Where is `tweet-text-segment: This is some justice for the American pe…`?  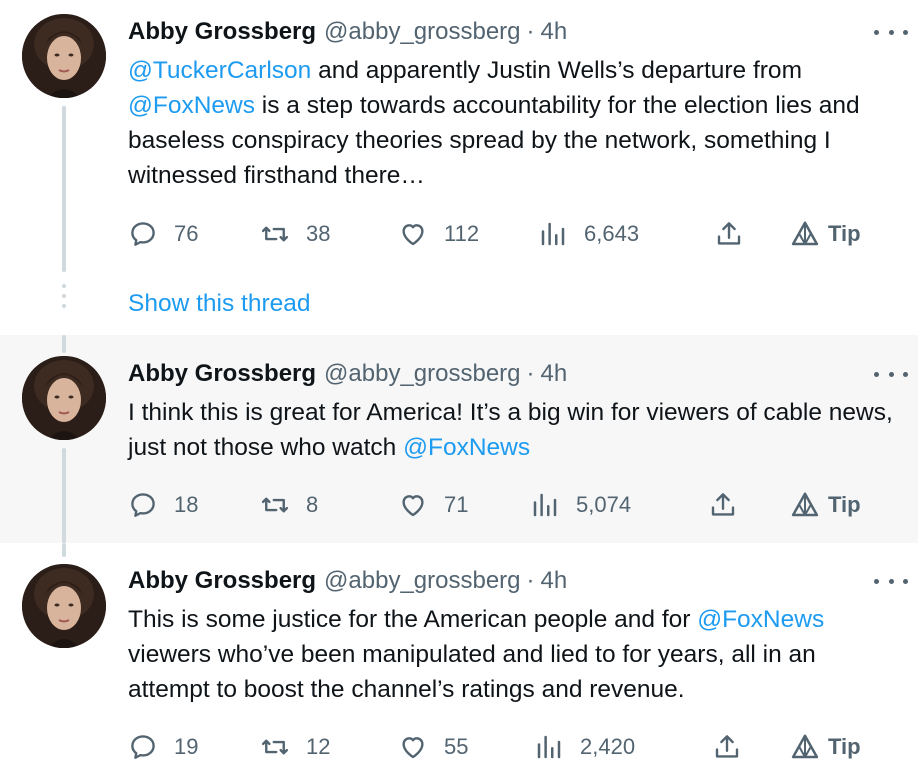 tweet-text-segment: This is some justice for the American pe… is located at coordinates (413, 619).